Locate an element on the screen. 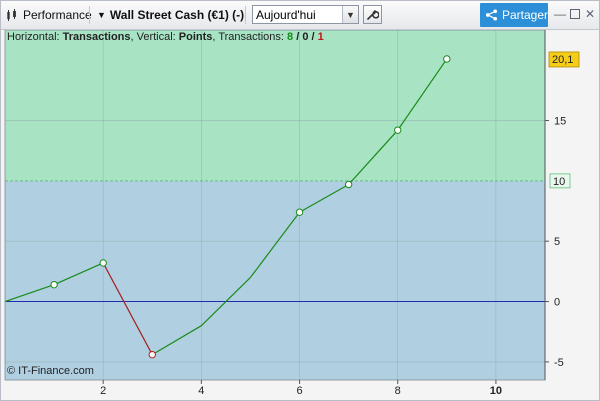  reference-label-box: 10 is located at coordinates (560, 181).